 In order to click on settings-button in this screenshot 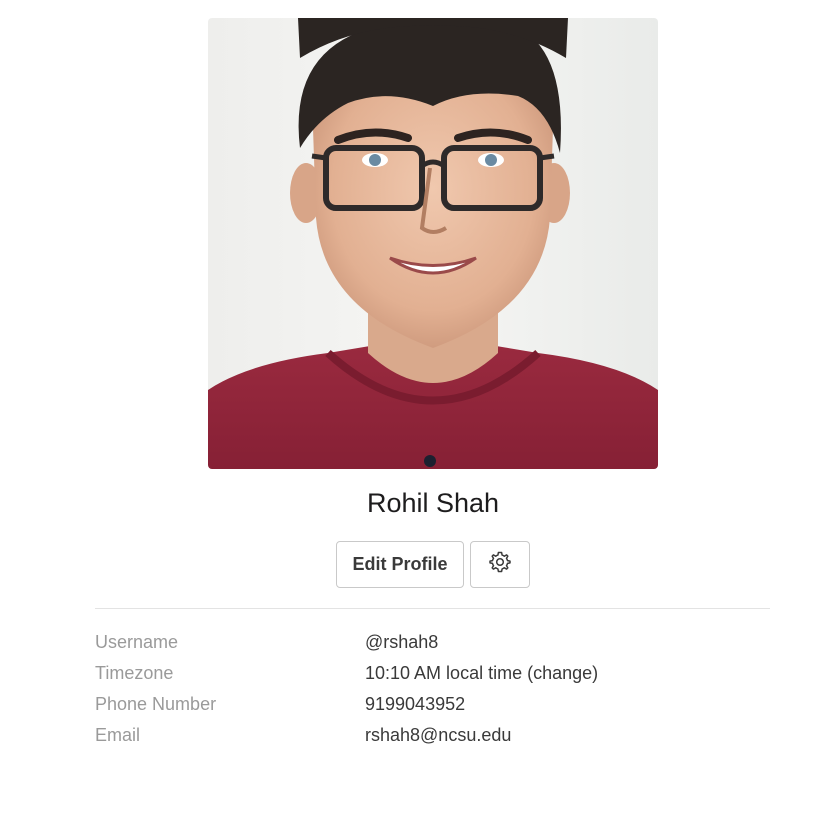, I will do `click(500, 564)`.